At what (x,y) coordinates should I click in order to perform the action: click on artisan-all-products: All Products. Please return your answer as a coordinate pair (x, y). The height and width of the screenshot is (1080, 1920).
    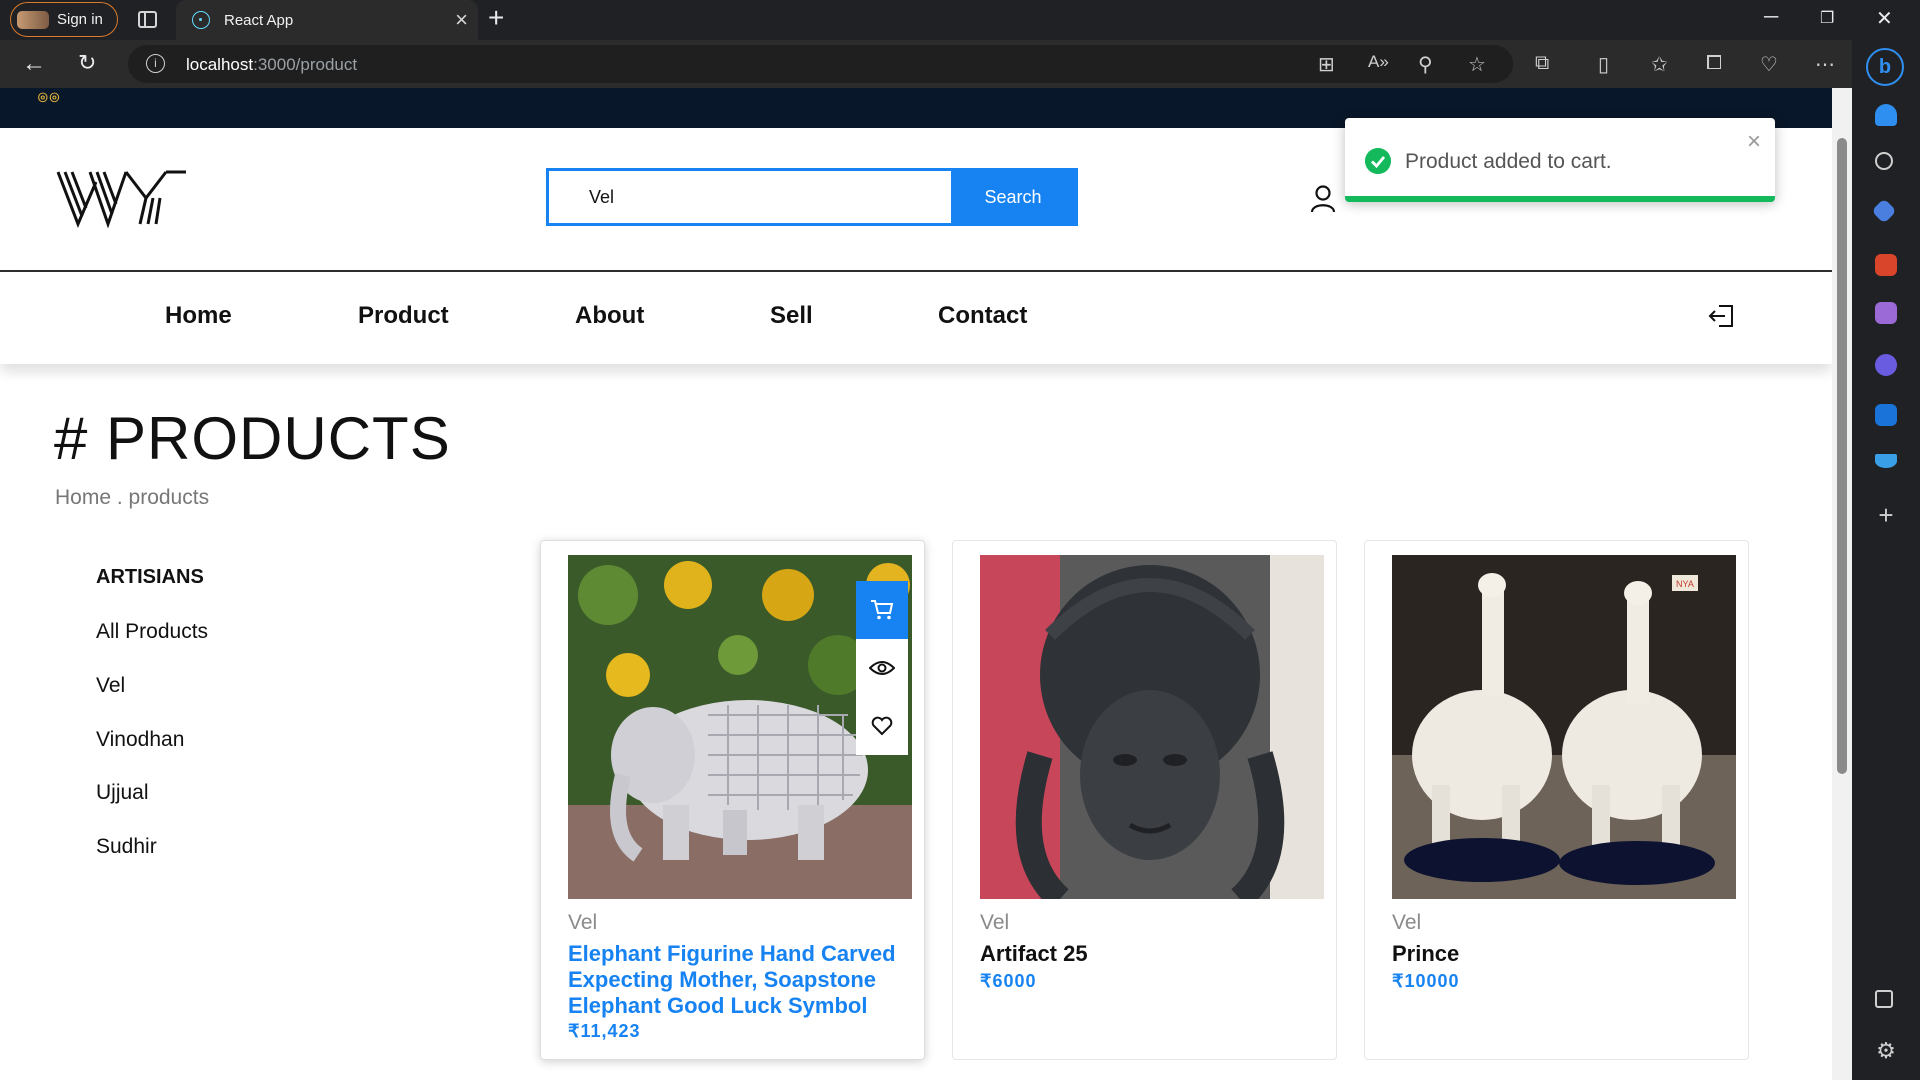
    Looking at the image, I should click on (152, 632).